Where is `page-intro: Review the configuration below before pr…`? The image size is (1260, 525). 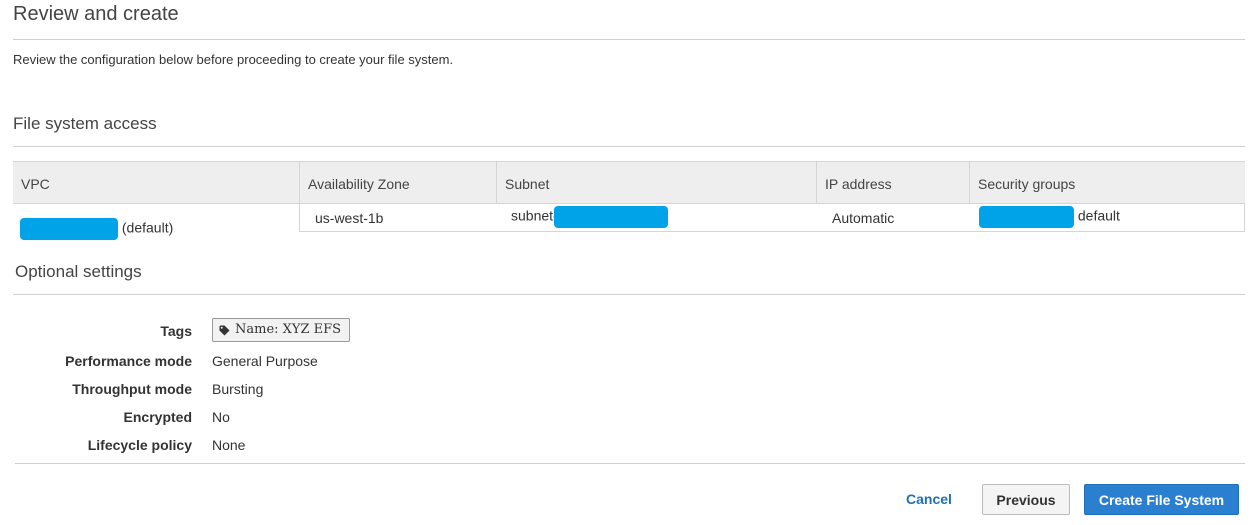
page-intro: Review the configuration below before pr… is located at coordinates (233, 59).